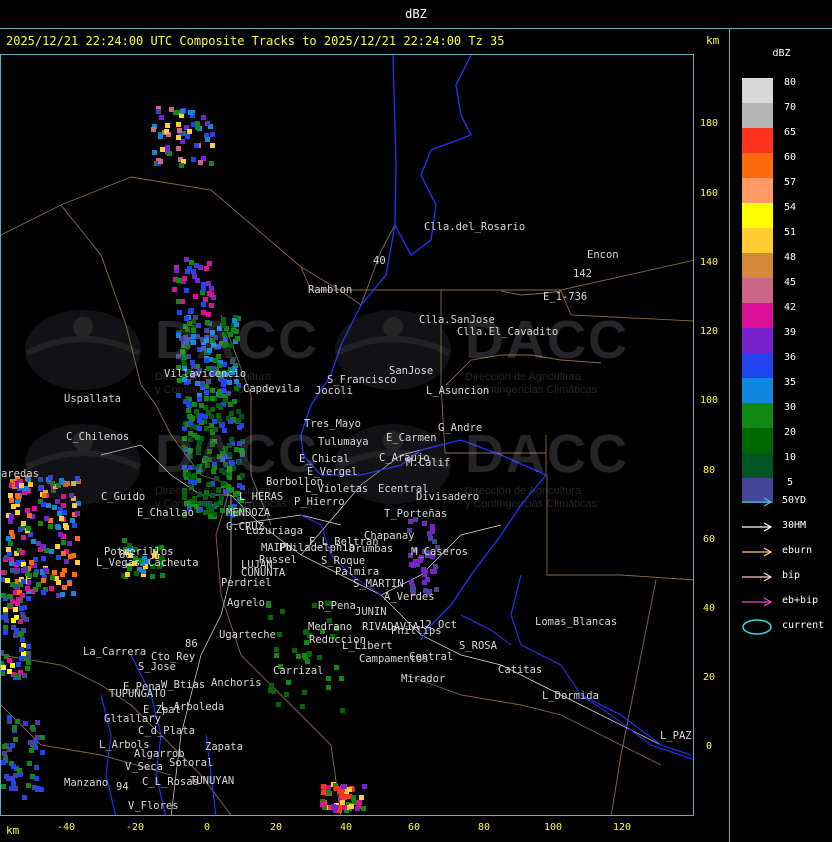  Describe the element at coordinates (261, 497) in the screenshot. I see `place-label: L_HERAS` at that location.